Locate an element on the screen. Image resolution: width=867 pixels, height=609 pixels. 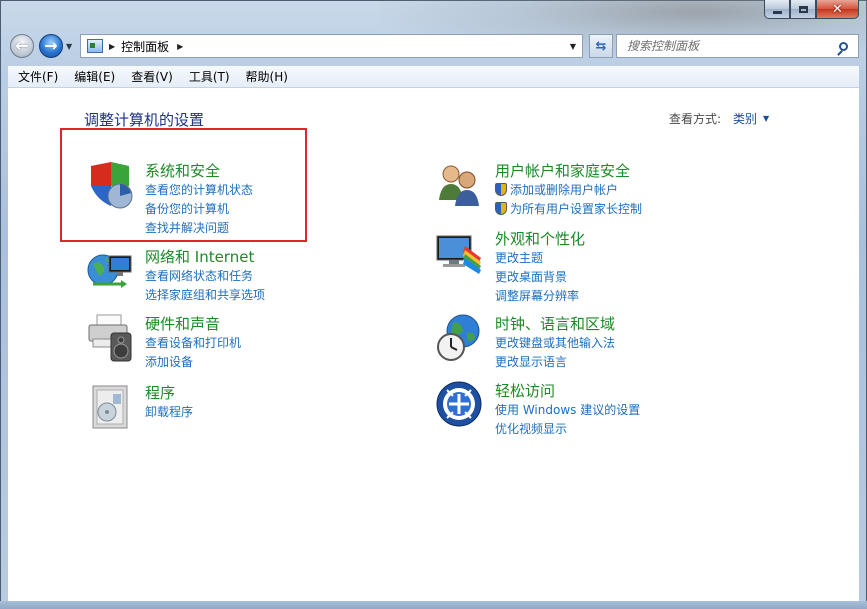
highlight-box is located at coordinates (183, 185).